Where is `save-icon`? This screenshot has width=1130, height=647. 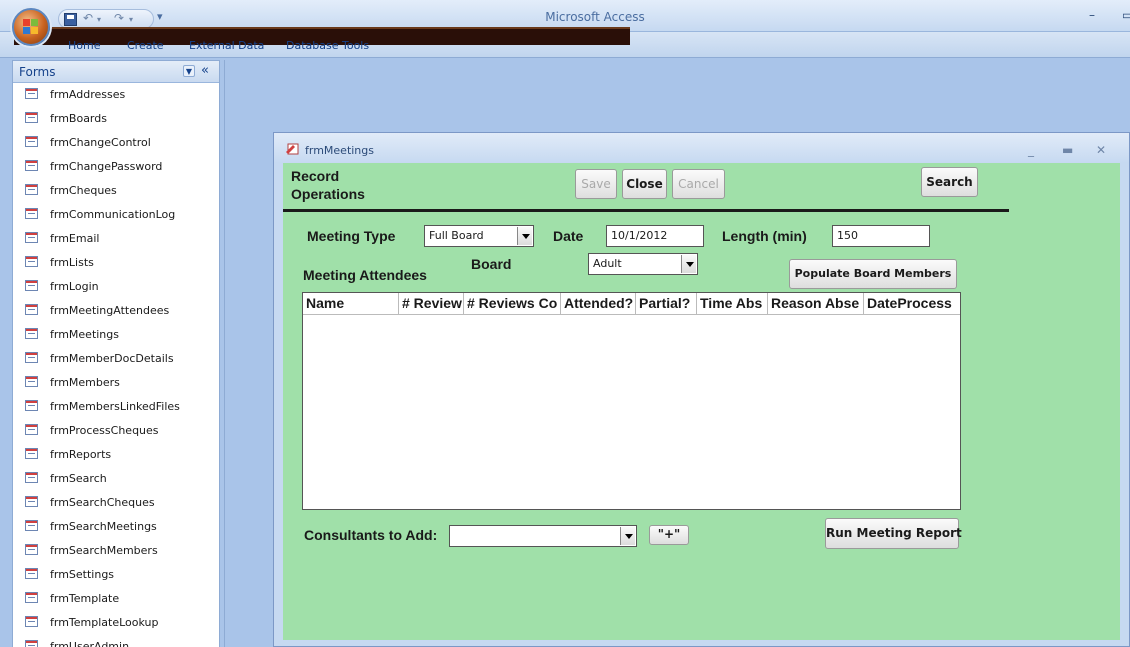
save-icon is located at coordinates (70, 19).